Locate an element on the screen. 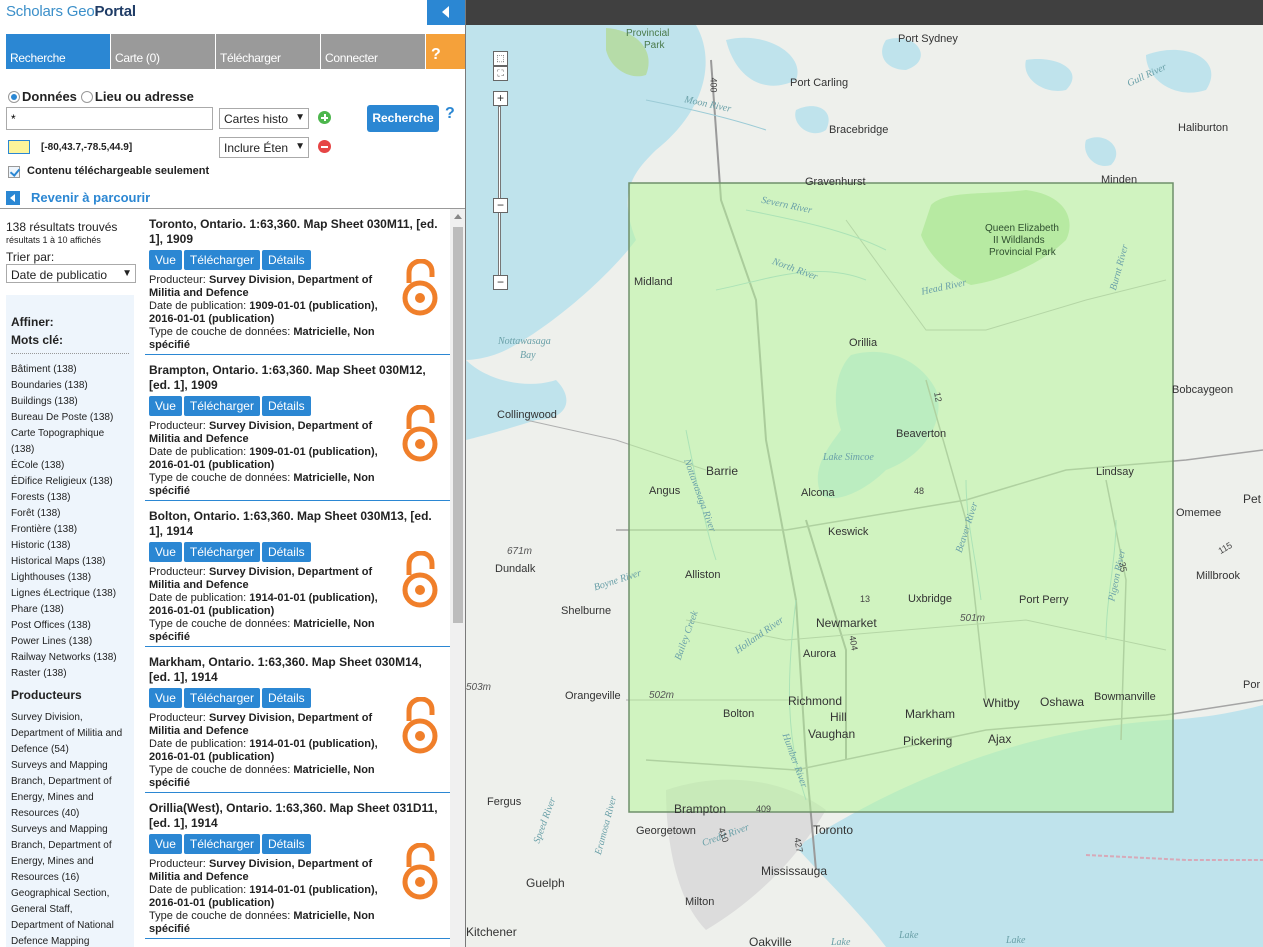  zoom-in-button: + is located at coordinates (500, 98).